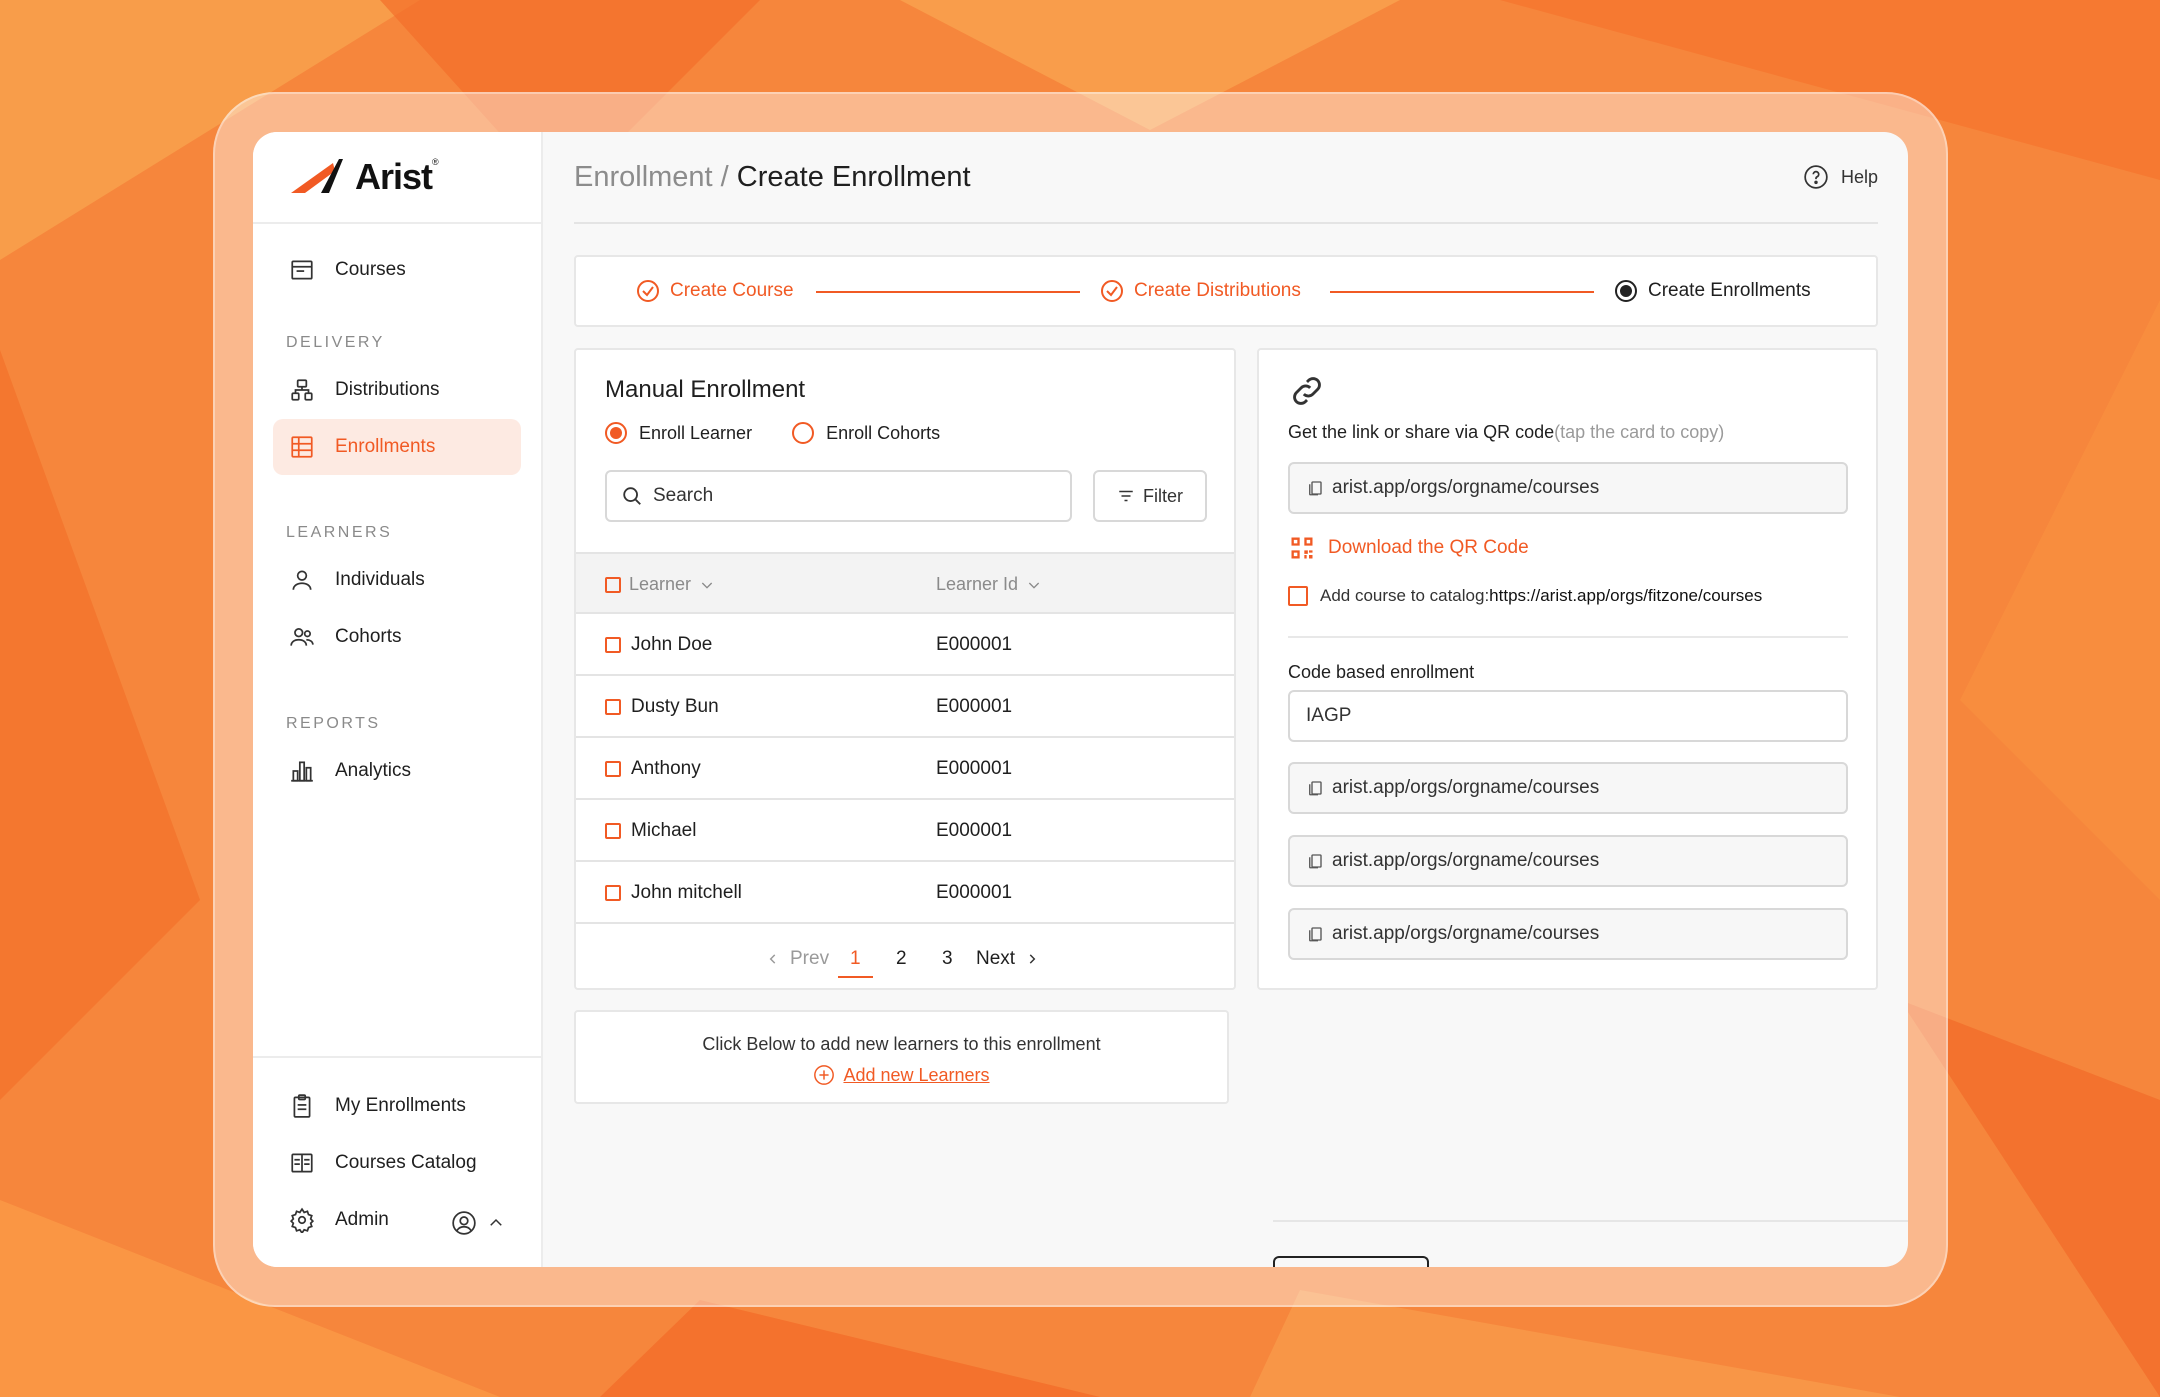 The width and height of the screenshot is (2160, 1397). What do you see at coordinates (302, 390) in the screenshot?
I see `distributions-icon` at bounding box center [302, 390].